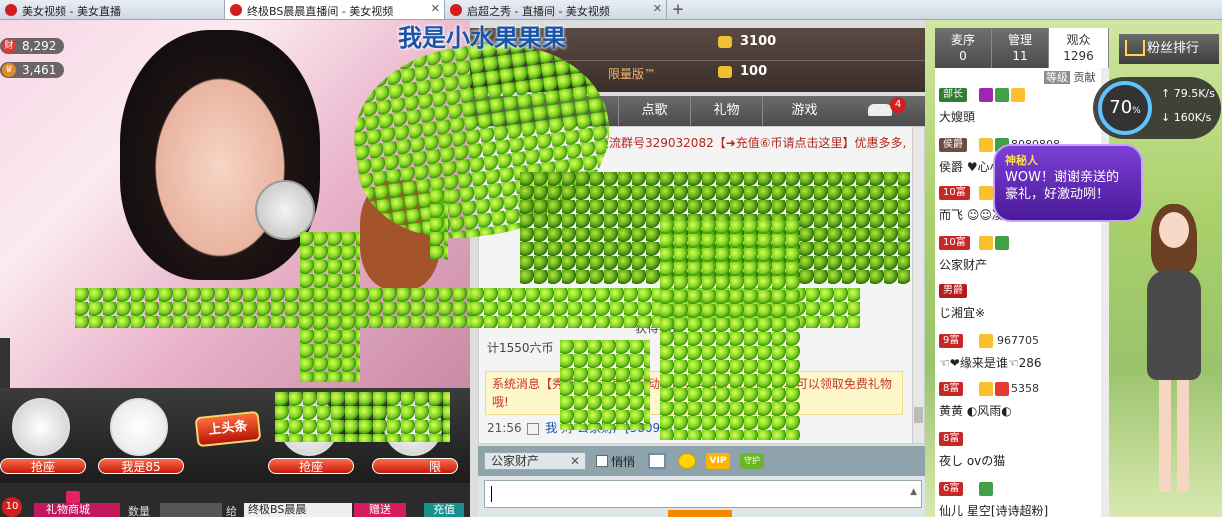 The height and width of the screenshot is (517, 1222). What do you see at coordinates (77, 510) in the screenshot?
I see `gift-store-button: 礼物商城` at bounding box center [77, 510].